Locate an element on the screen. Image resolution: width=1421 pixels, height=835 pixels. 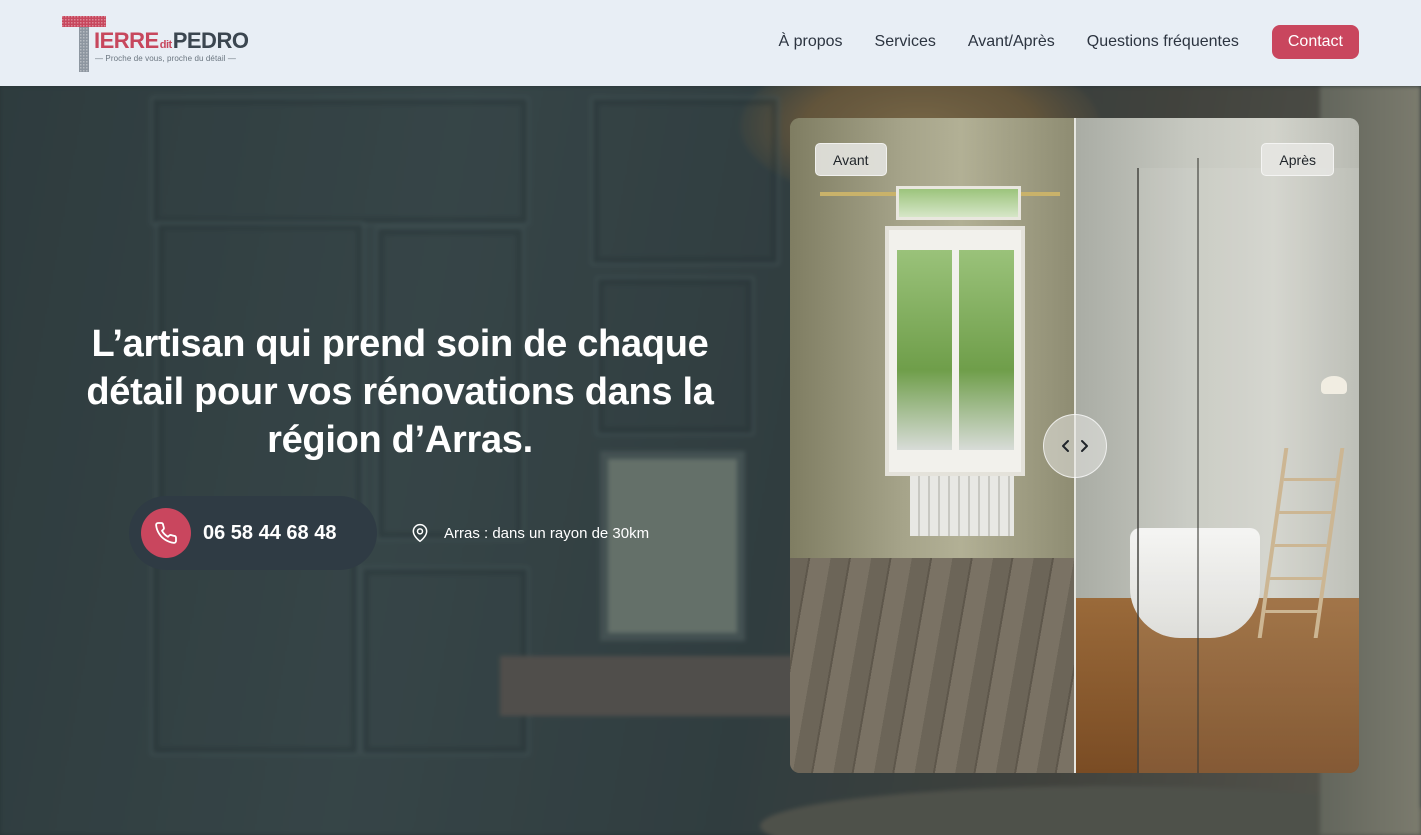
phone-call-button: 06 58 44 68 48 is located at coordinates (253, 533).